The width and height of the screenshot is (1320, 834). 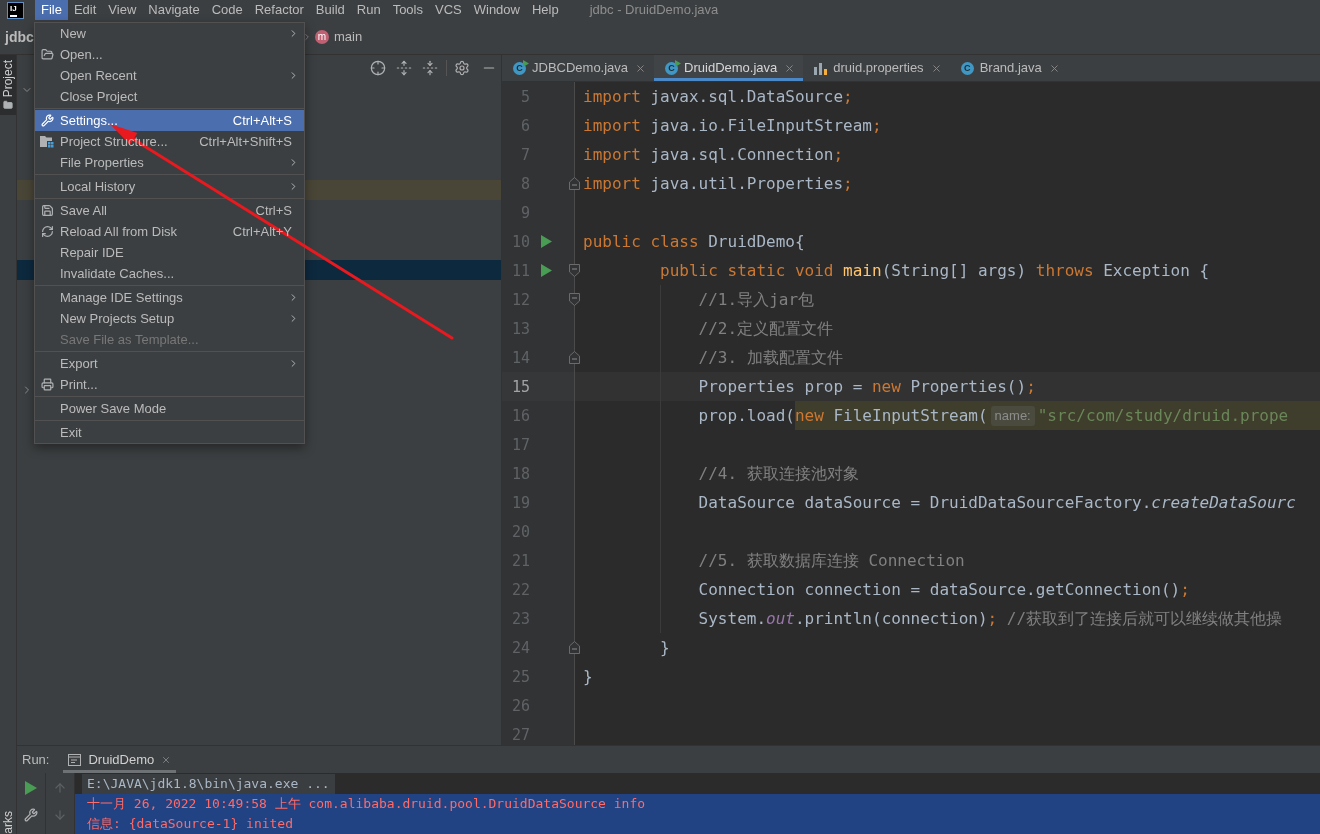 What do you see at coordinates (322, 37) in the screenshot?
I see `method-badge: m` at bounding box center [322, 37].